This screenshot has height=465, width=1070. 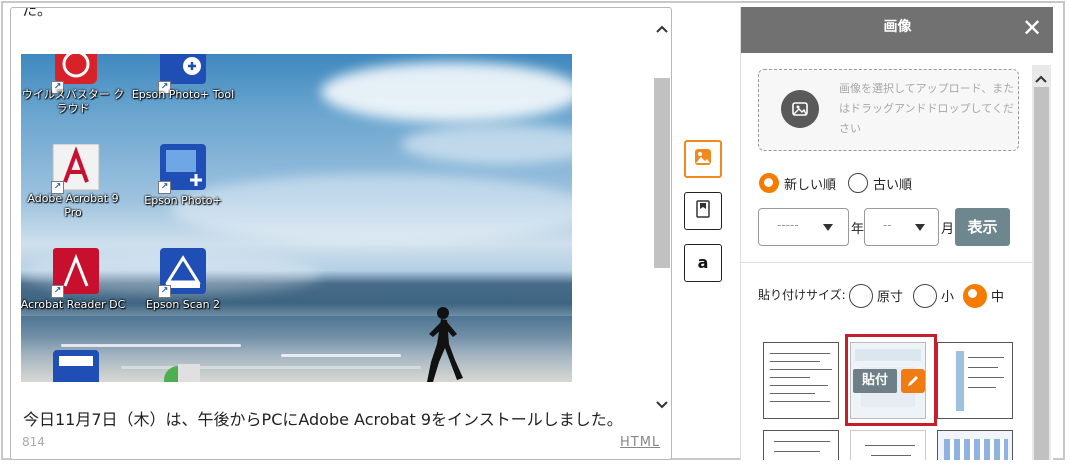 I want to click on image-tool-button, so click(x=703, y=159).